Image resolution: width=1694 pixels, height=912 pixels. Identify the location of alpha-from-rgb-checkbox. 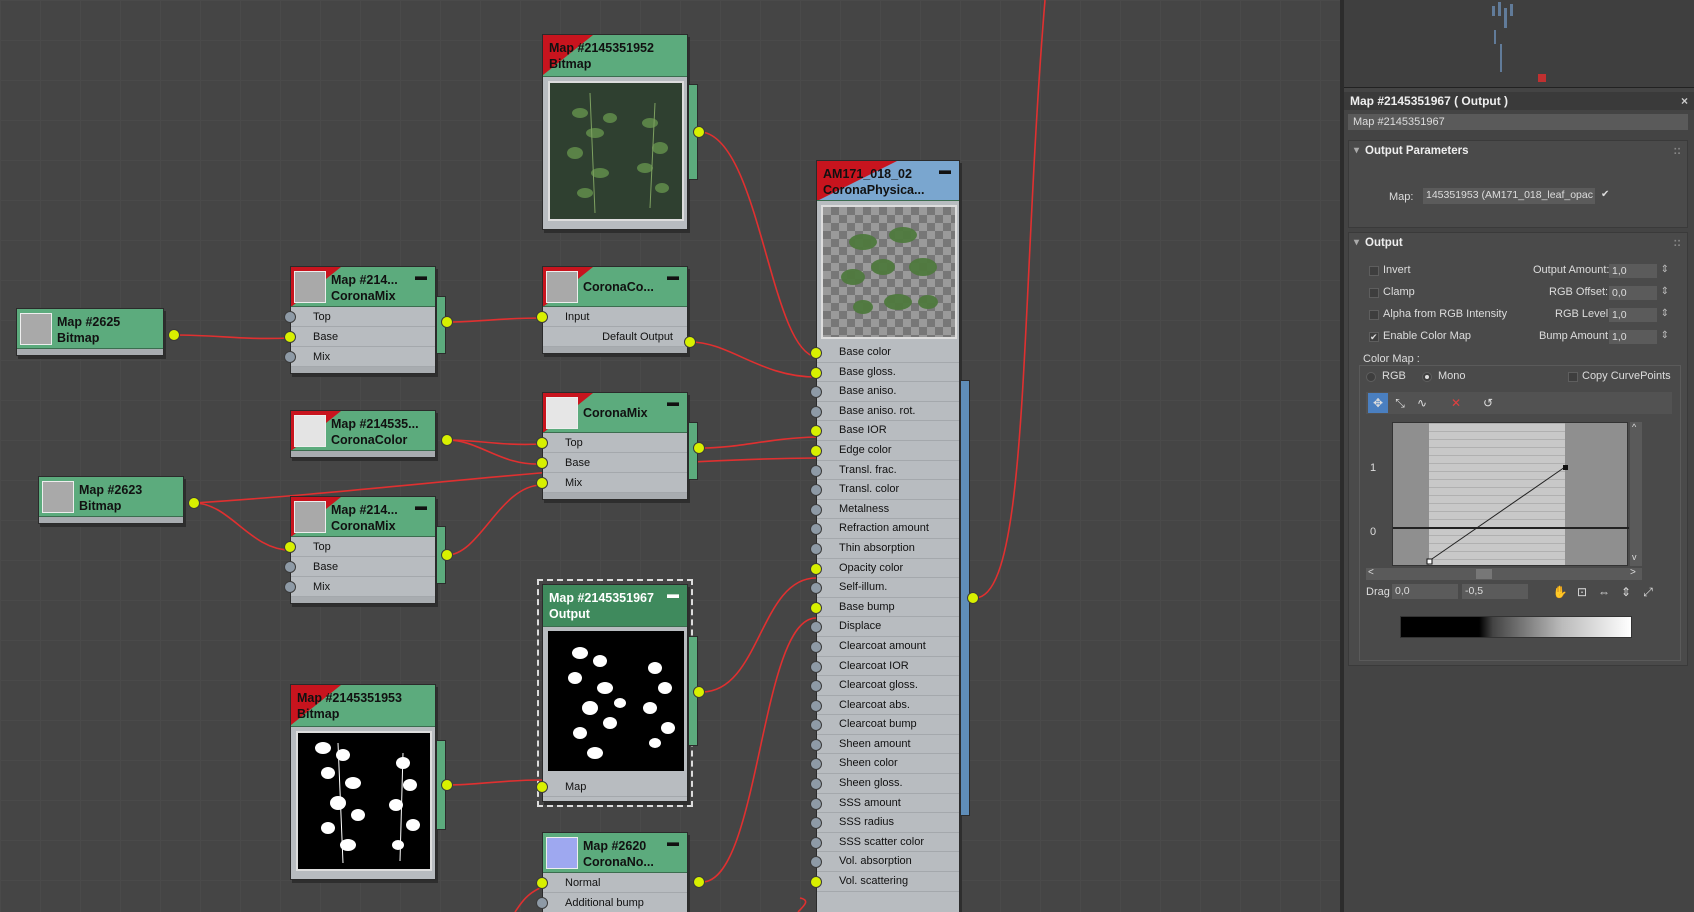
(1374, 315).